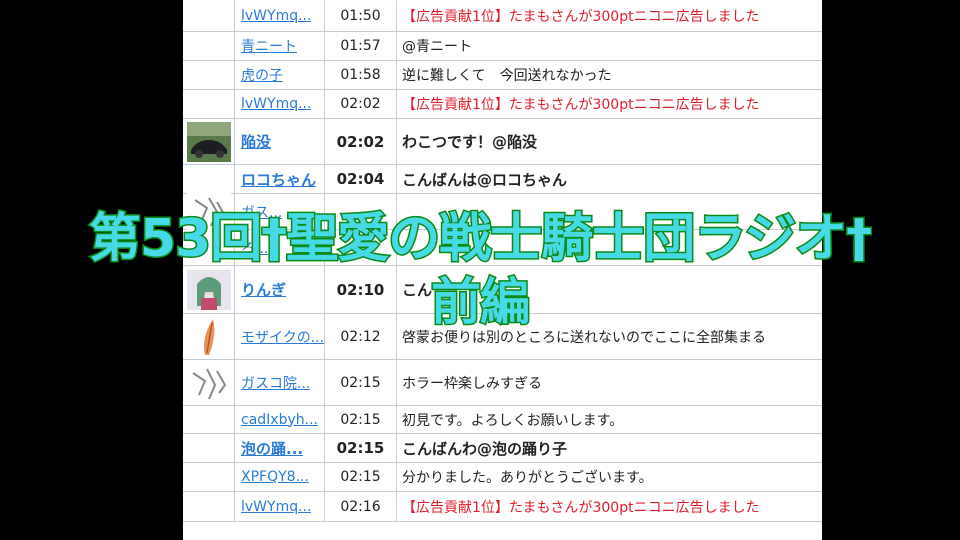  Describe the element at coordinates (360, 46) in the screenshot. I see `comment-time: 01:57` at that location.